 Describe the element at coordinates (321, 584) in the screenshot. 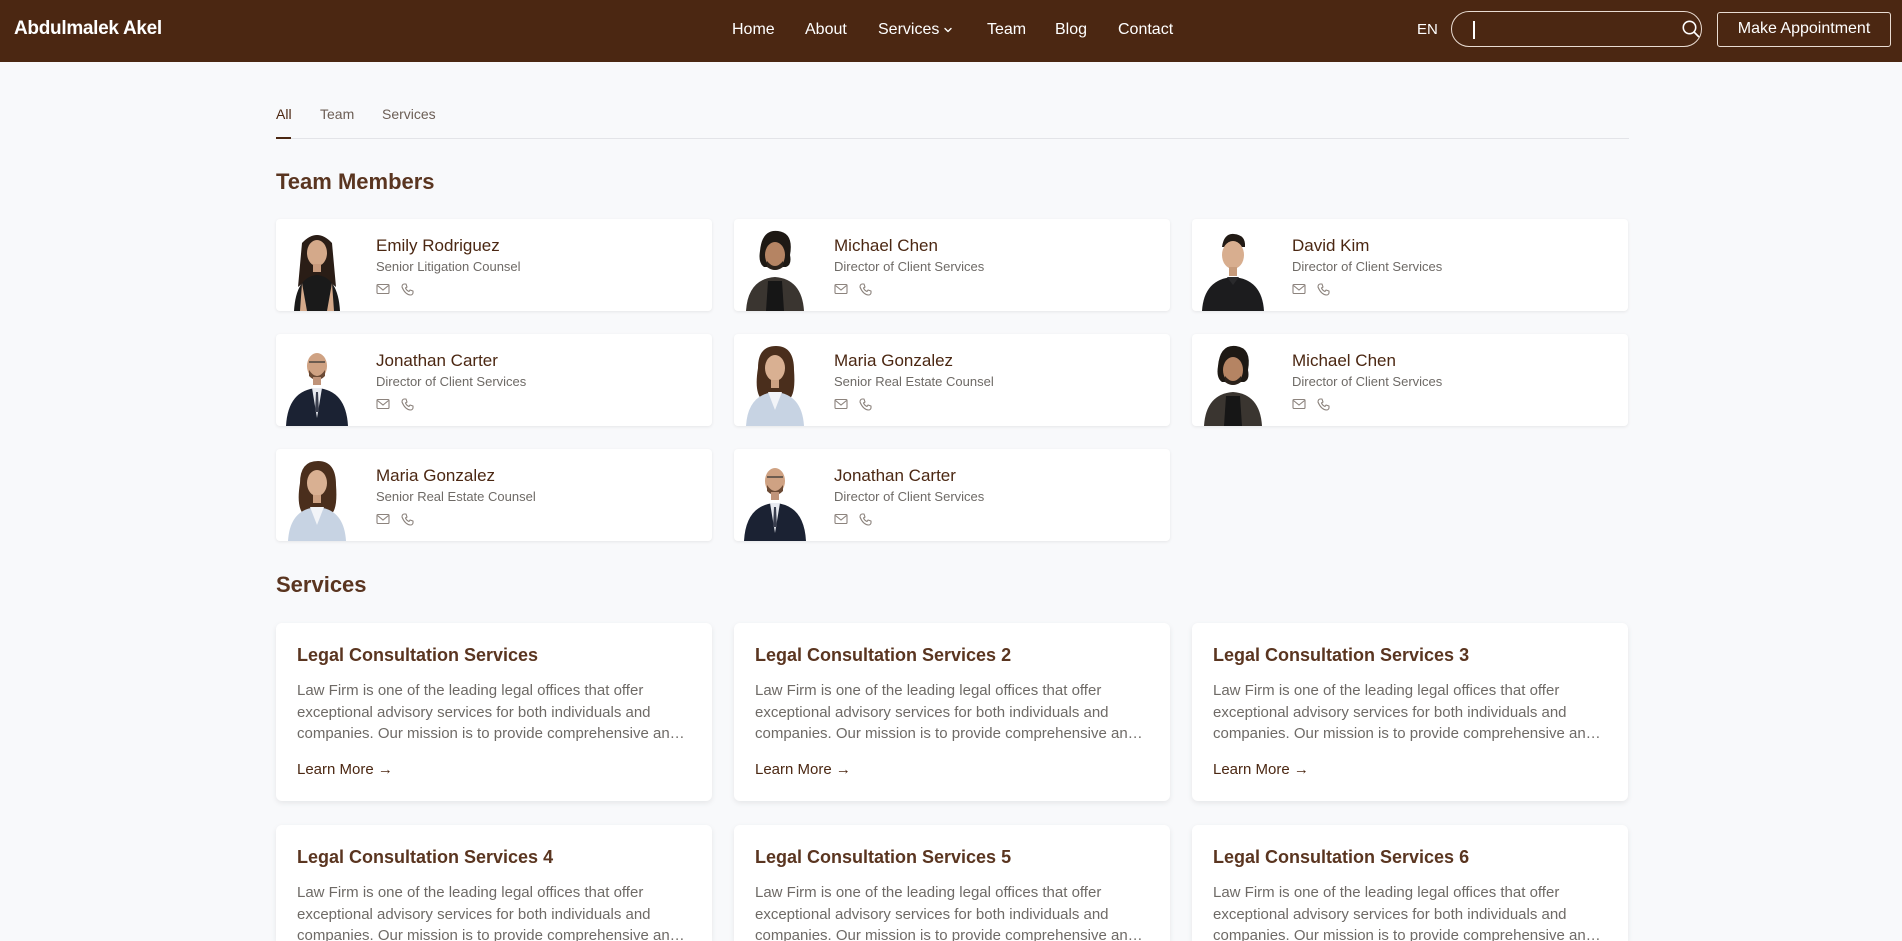

I see `services-section-title: Services` at that location.